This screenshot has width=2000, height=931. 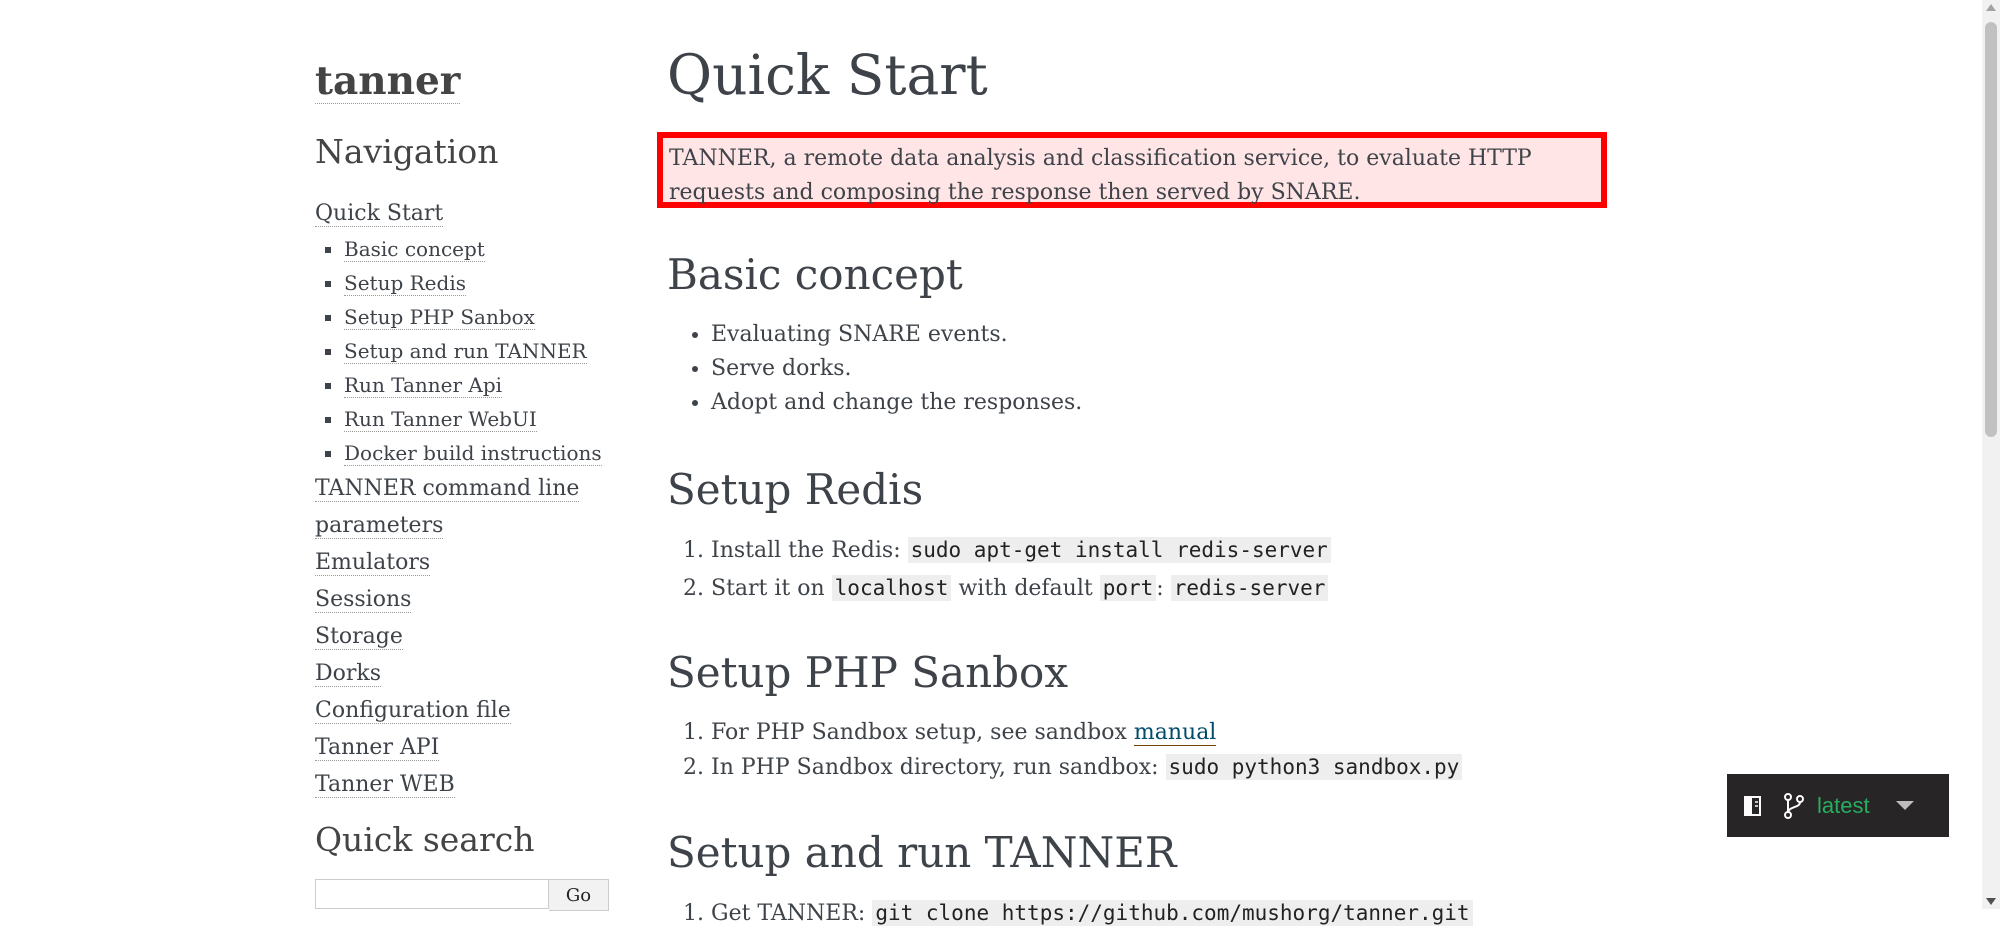 What do you see at coordinates (465, 636) in the screenshot?
I see `nav-item: Storage` at bounding box center [465, 636].